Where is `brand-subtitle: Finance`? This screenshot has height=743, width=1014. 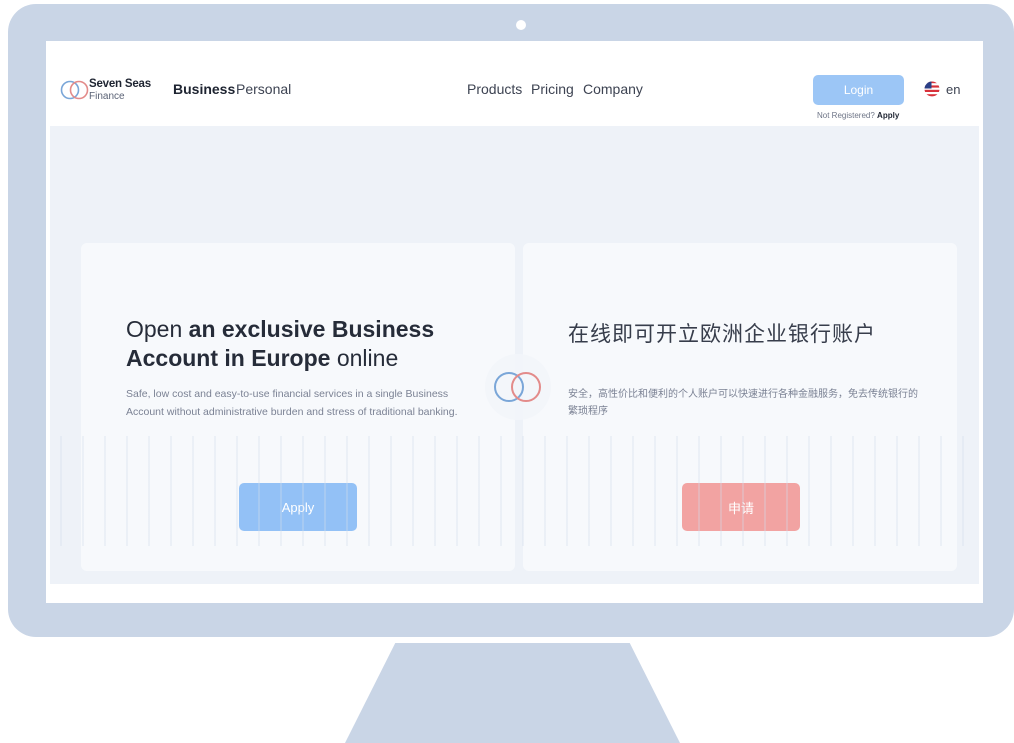 brand-subtitle: Finance is located at coordinates (107, 96).